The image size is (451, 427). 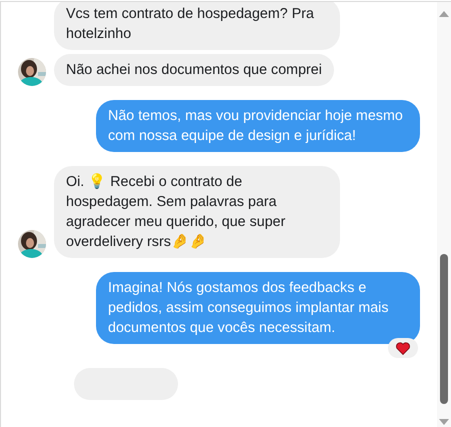 I want to click on heart-icon, so click(x=403, y=348).